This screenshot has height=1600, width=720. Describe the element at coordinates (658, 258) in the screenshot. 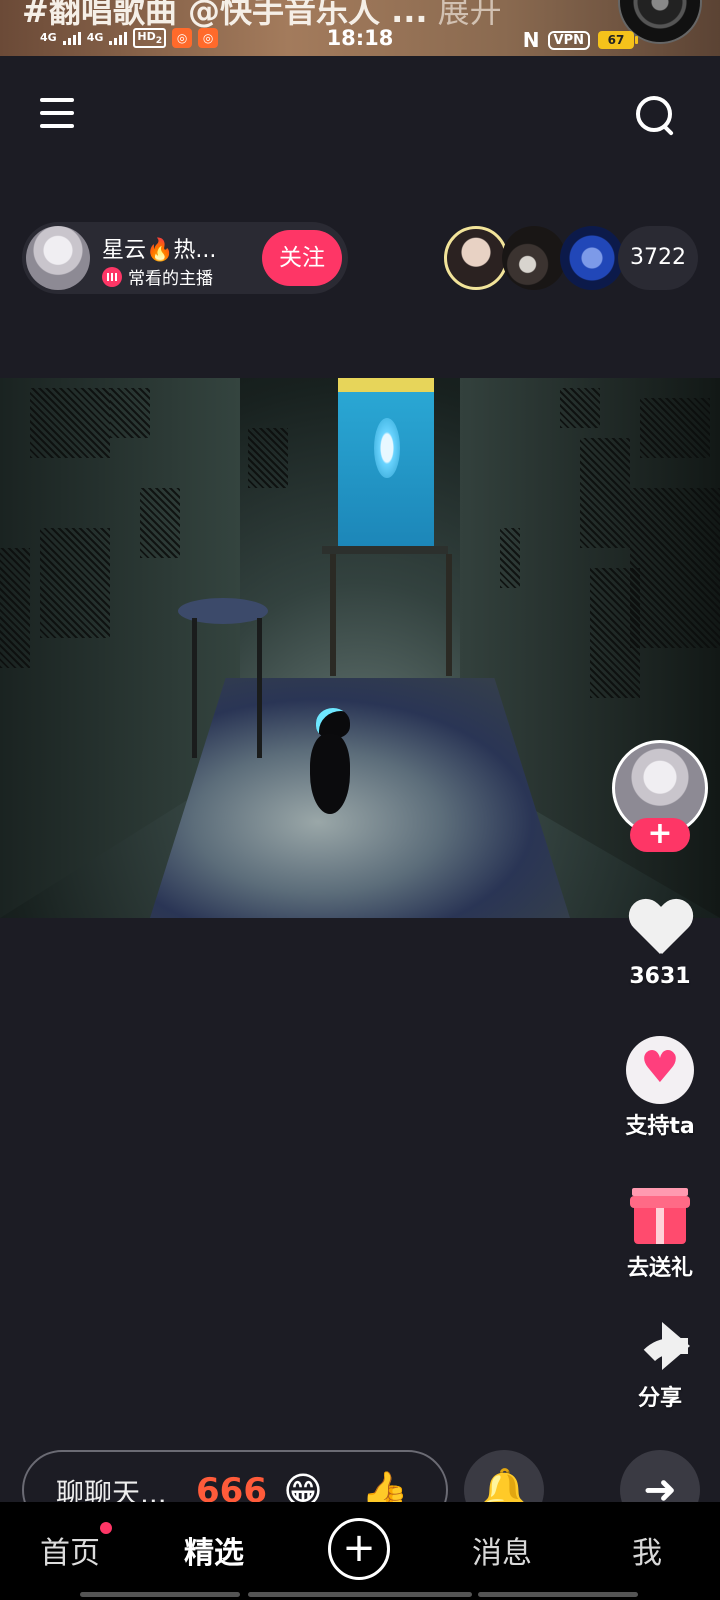

I see `viewer-count: 3722` at that location.